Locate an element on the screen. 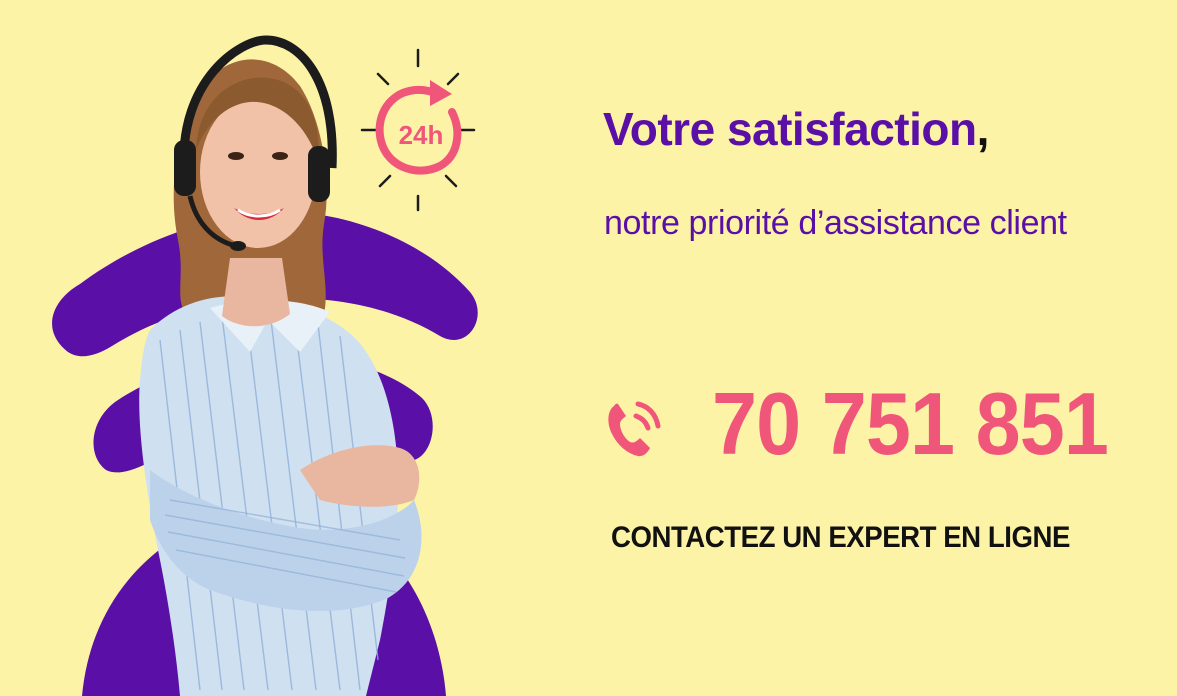  phone-call-link: 70 751 851 is located at coordinates (871, 424).